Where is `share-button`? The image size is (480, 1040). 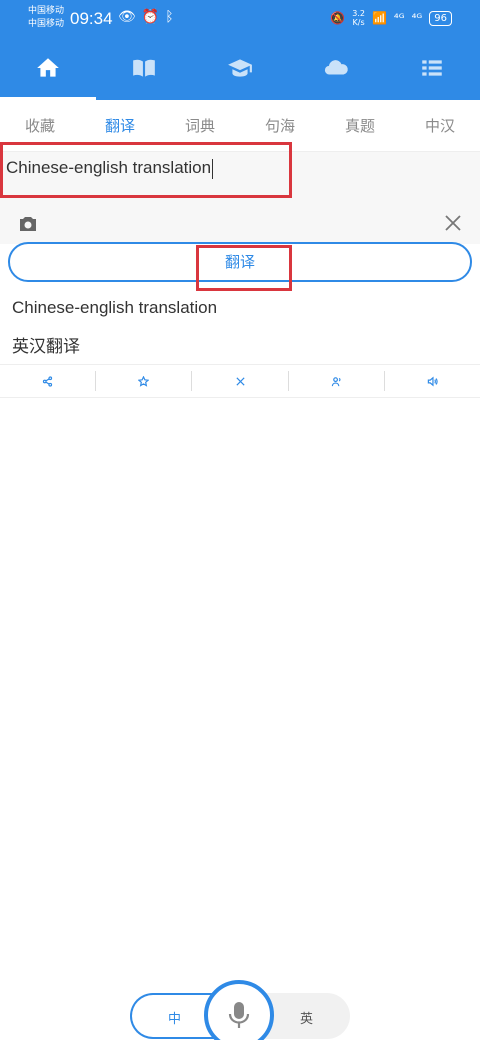 share-button is located at coordinates (48, 381).